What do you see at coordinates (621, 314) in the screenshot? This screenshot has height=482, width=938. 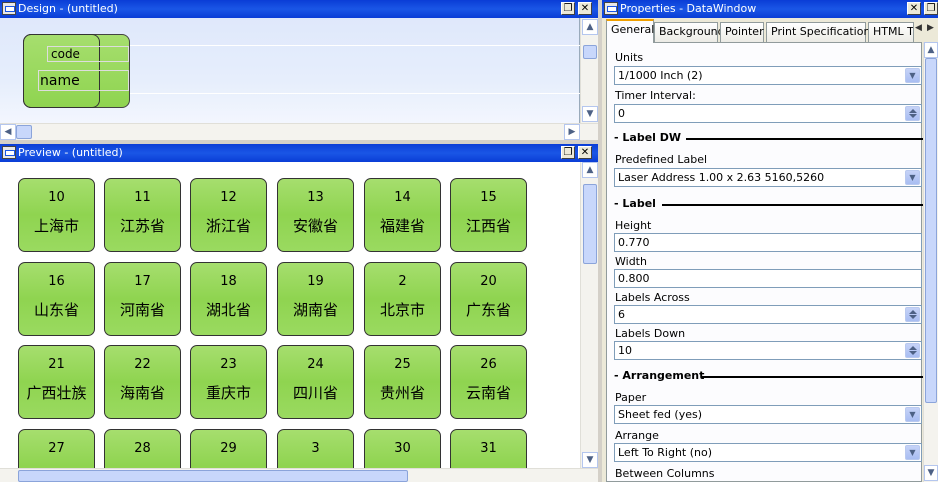 I see `across-value: 6` at bounding box center [621, 314].